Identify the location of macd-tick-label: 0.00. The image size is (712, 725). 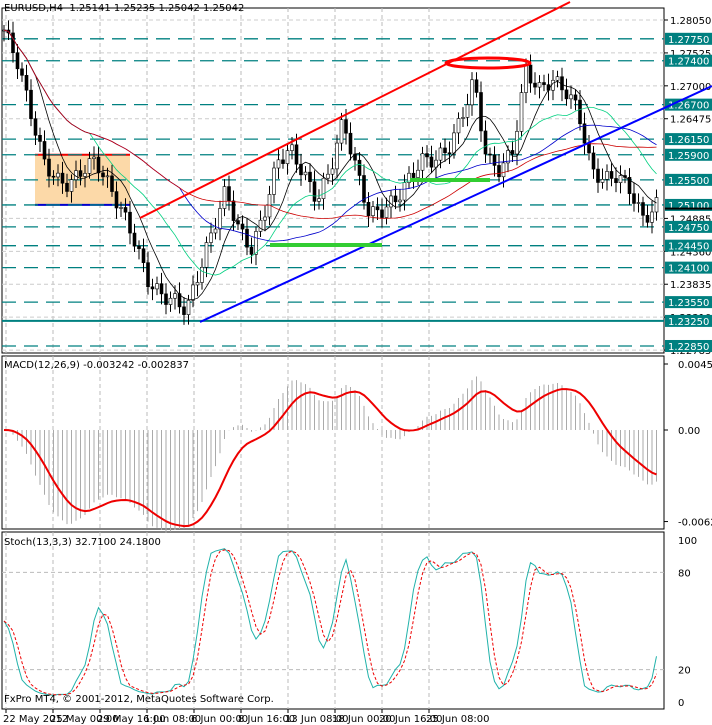
(689, 431).